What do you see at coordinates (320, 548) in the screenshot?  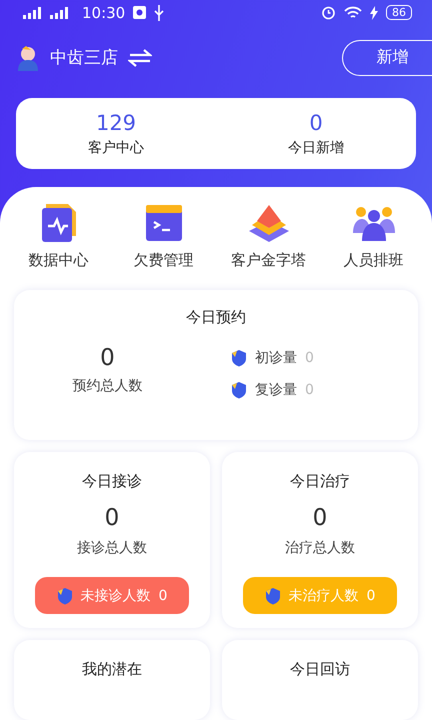 I see `stat-label: 治疗总人数` at bounding box center [320, 548].